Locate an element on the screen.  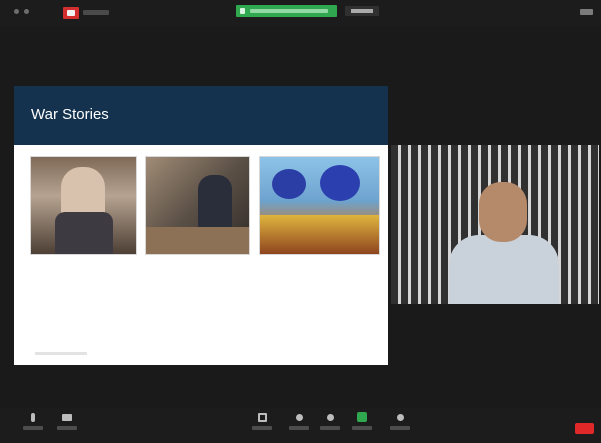
screen-share-banner is located at coordinates (286, 11).